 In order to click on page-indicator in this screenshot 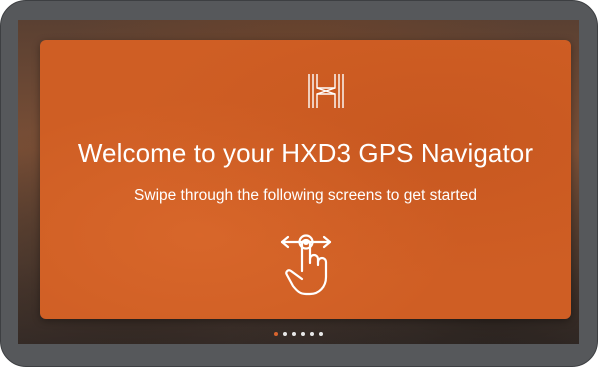, I will do `click(298, 334)`.